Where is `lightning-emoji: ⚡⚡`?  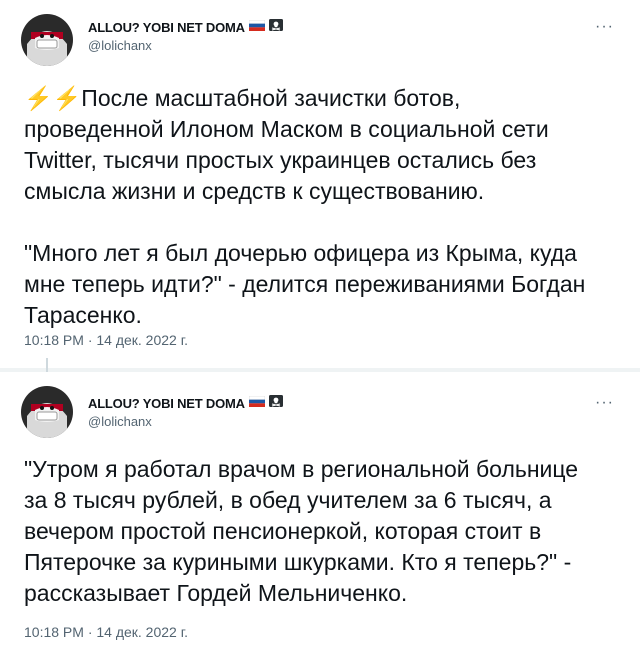 lightning-emoji: ⚡⚡ is located at coordinates (53, 98).